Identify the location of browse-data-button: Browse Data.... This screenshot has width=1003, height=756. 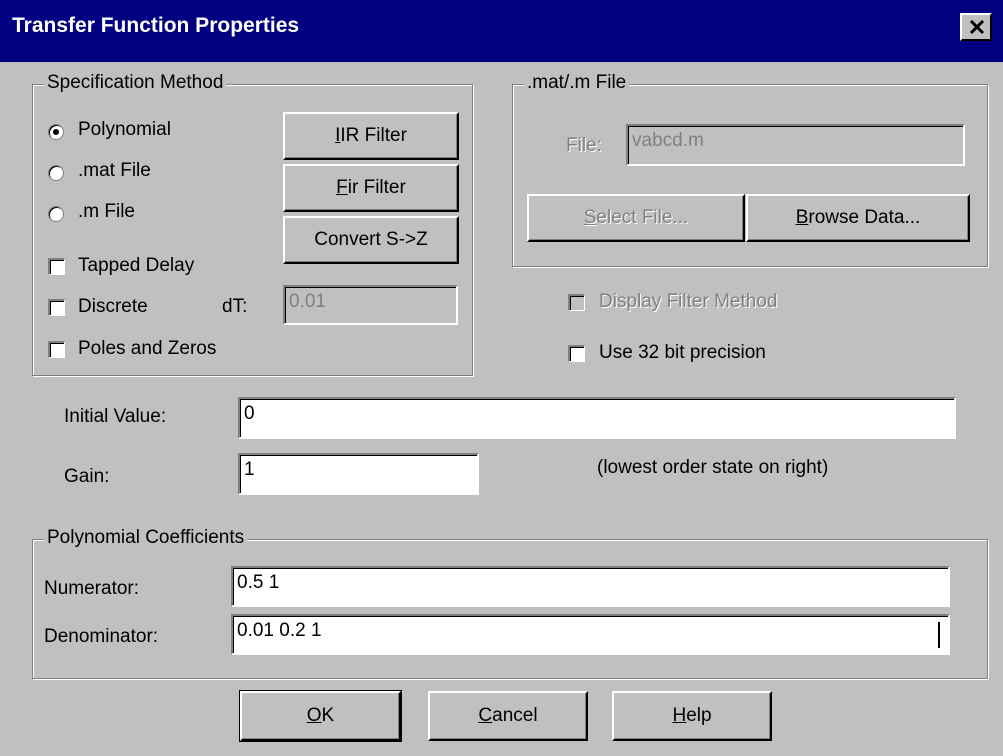
(858, 218).